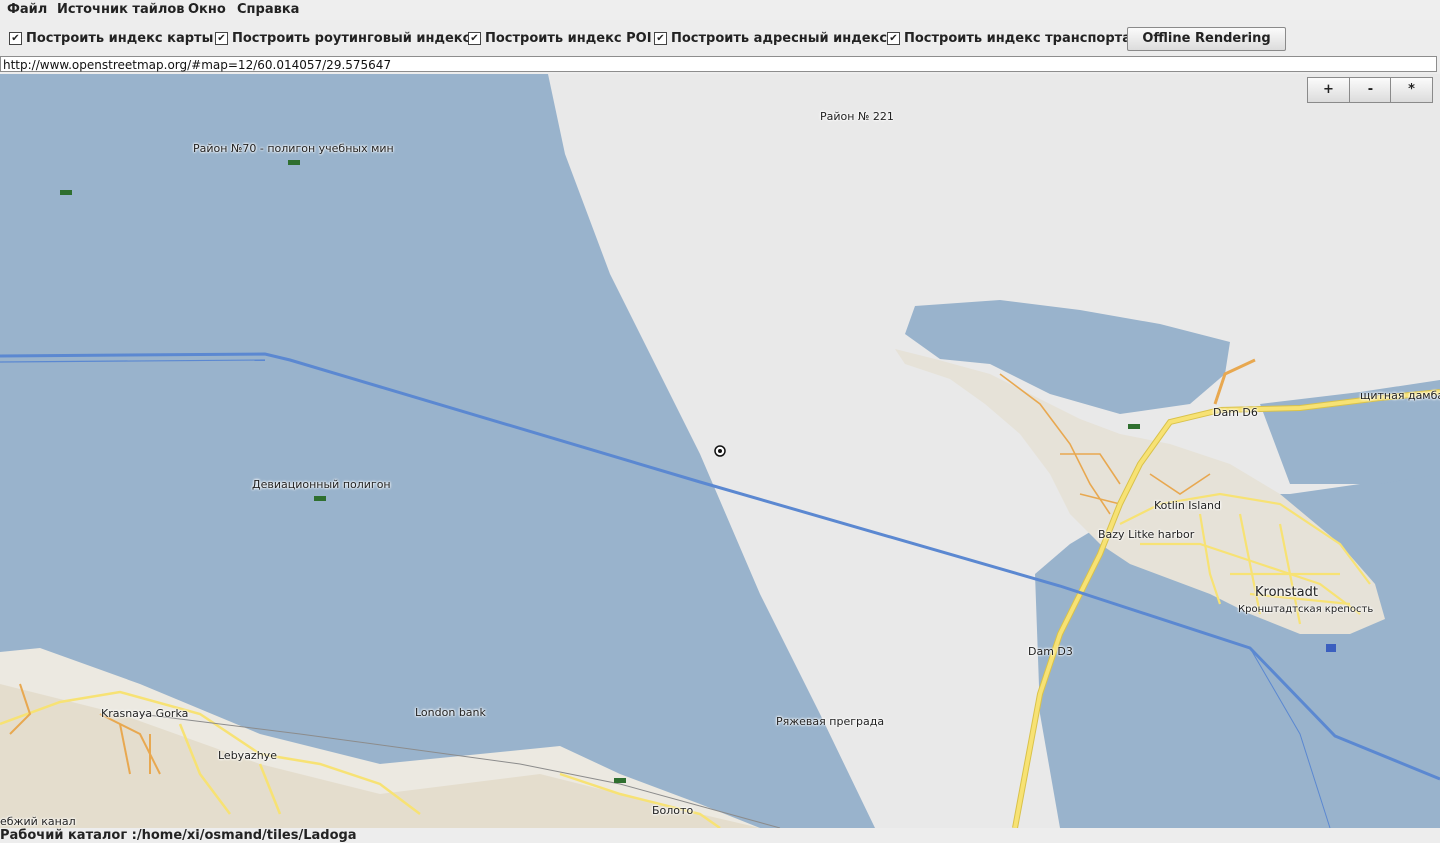 The height and width of the screenshot is (843, 1440). I want to click on checkbox-label: Построить роутинговый индекс, so click(351, 38).